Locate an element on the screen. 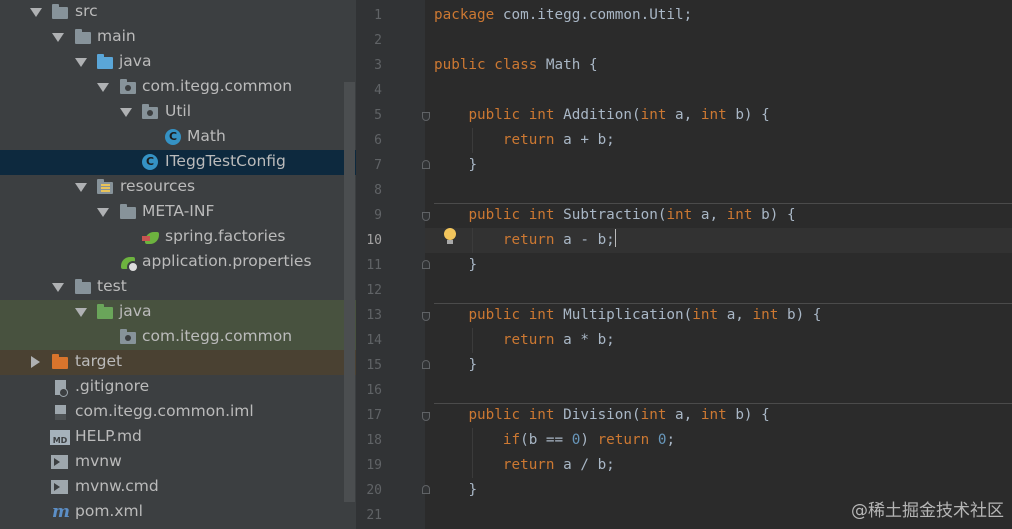 This screenshot has width=1012, height=529. code-line-17: public int Division(int a, int b) { is located at coordinates (619, 415).